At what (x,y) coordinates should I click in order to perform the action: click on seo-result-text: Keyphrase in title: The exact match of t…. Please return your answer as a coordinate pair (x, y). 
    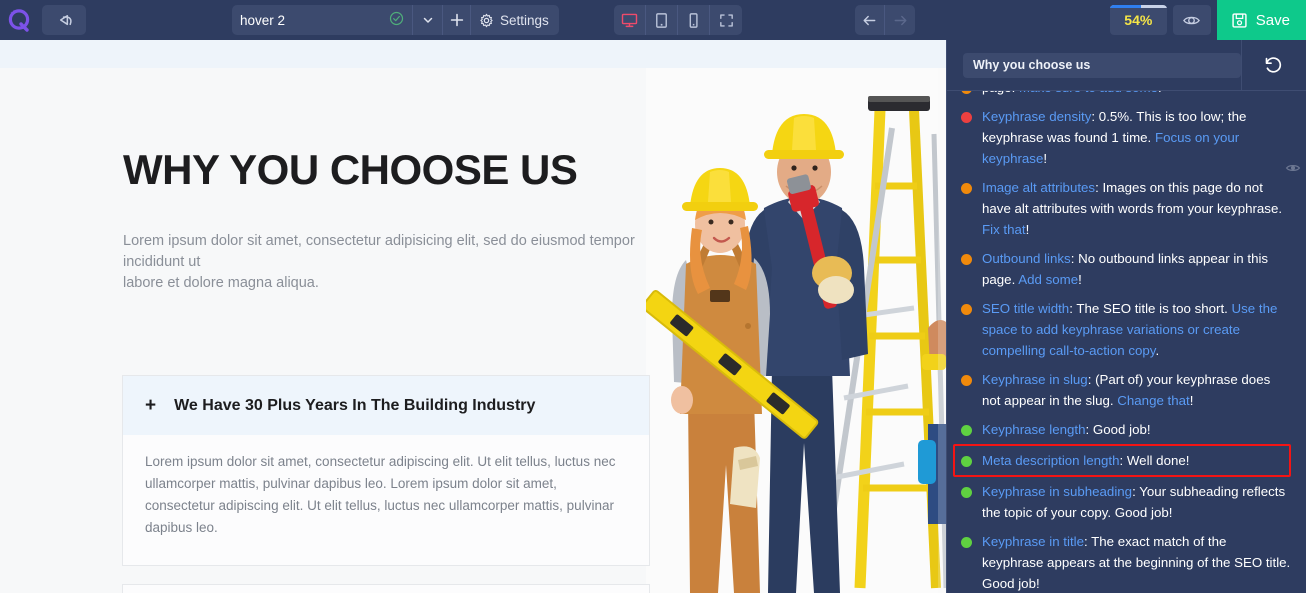
    Looking at the image, I should click on (1136, 562).